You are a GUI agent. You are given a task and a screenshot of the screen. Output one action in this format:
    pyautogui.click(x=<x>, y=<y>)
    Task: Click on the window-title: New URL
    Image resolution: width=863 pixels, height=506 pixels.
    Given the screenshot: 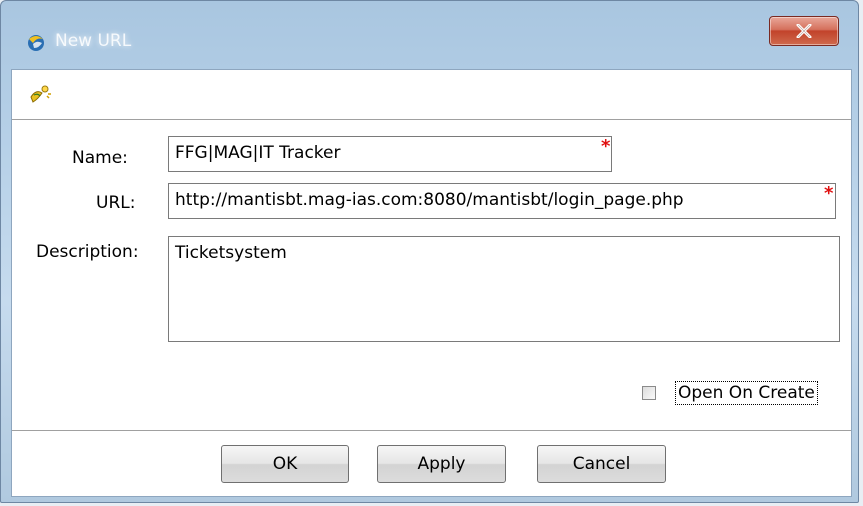 What is the action you would take?
    pyautogui.click(x=93, y=41)
    